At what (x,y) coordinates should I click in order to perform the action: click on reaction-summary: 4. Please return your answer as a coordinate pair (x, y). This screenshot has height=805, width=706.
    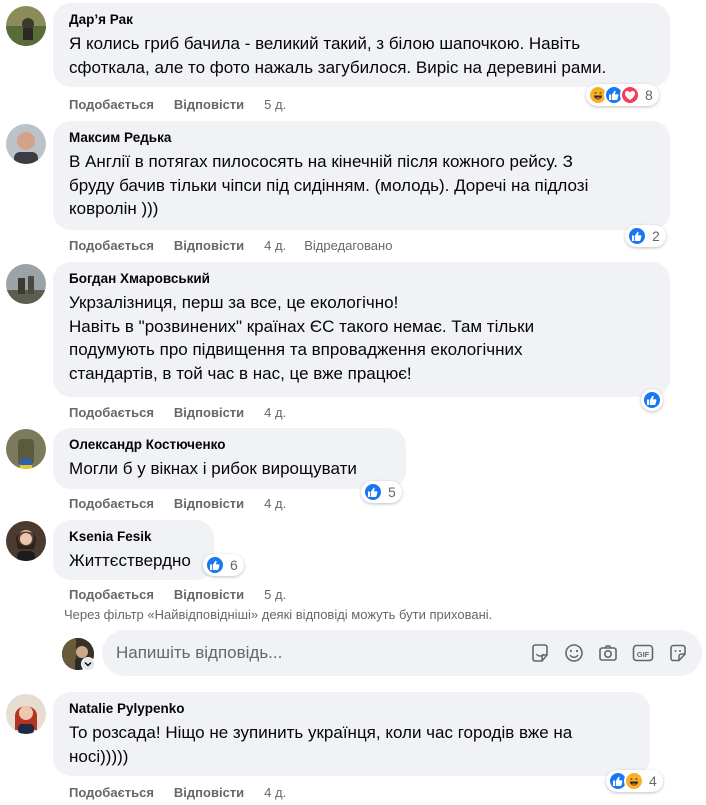
    Looking at the image, I should click on (634, 781).